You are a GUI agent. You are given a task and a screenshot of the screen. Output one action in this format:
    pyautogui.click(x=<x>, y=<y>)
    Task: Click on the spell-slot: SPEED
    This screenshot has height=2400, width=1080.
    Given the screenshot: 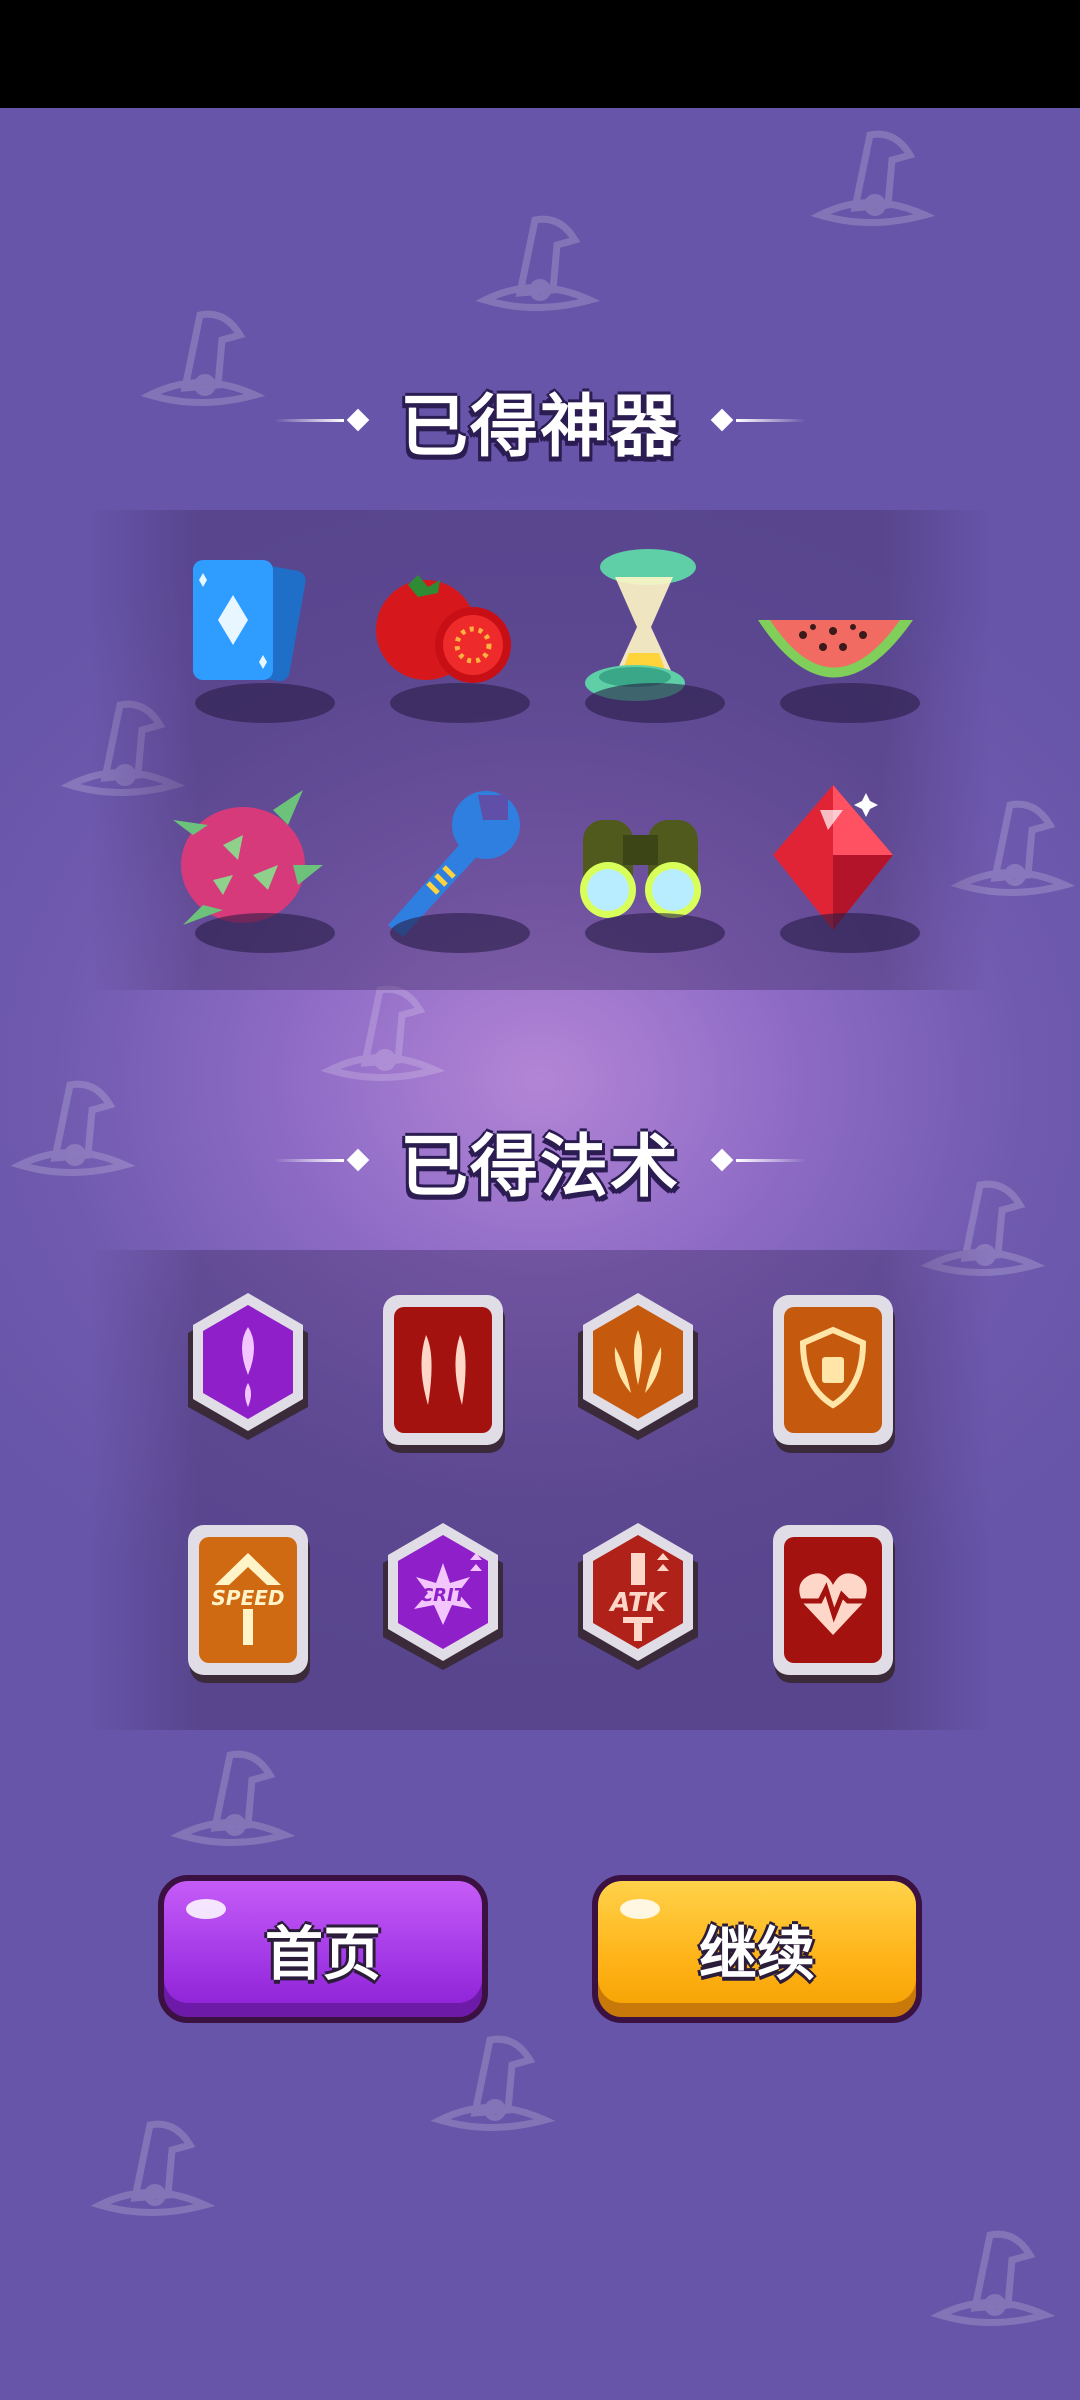 What is the action you would take?
    pyautogui.click(x=247, y=1600)
    